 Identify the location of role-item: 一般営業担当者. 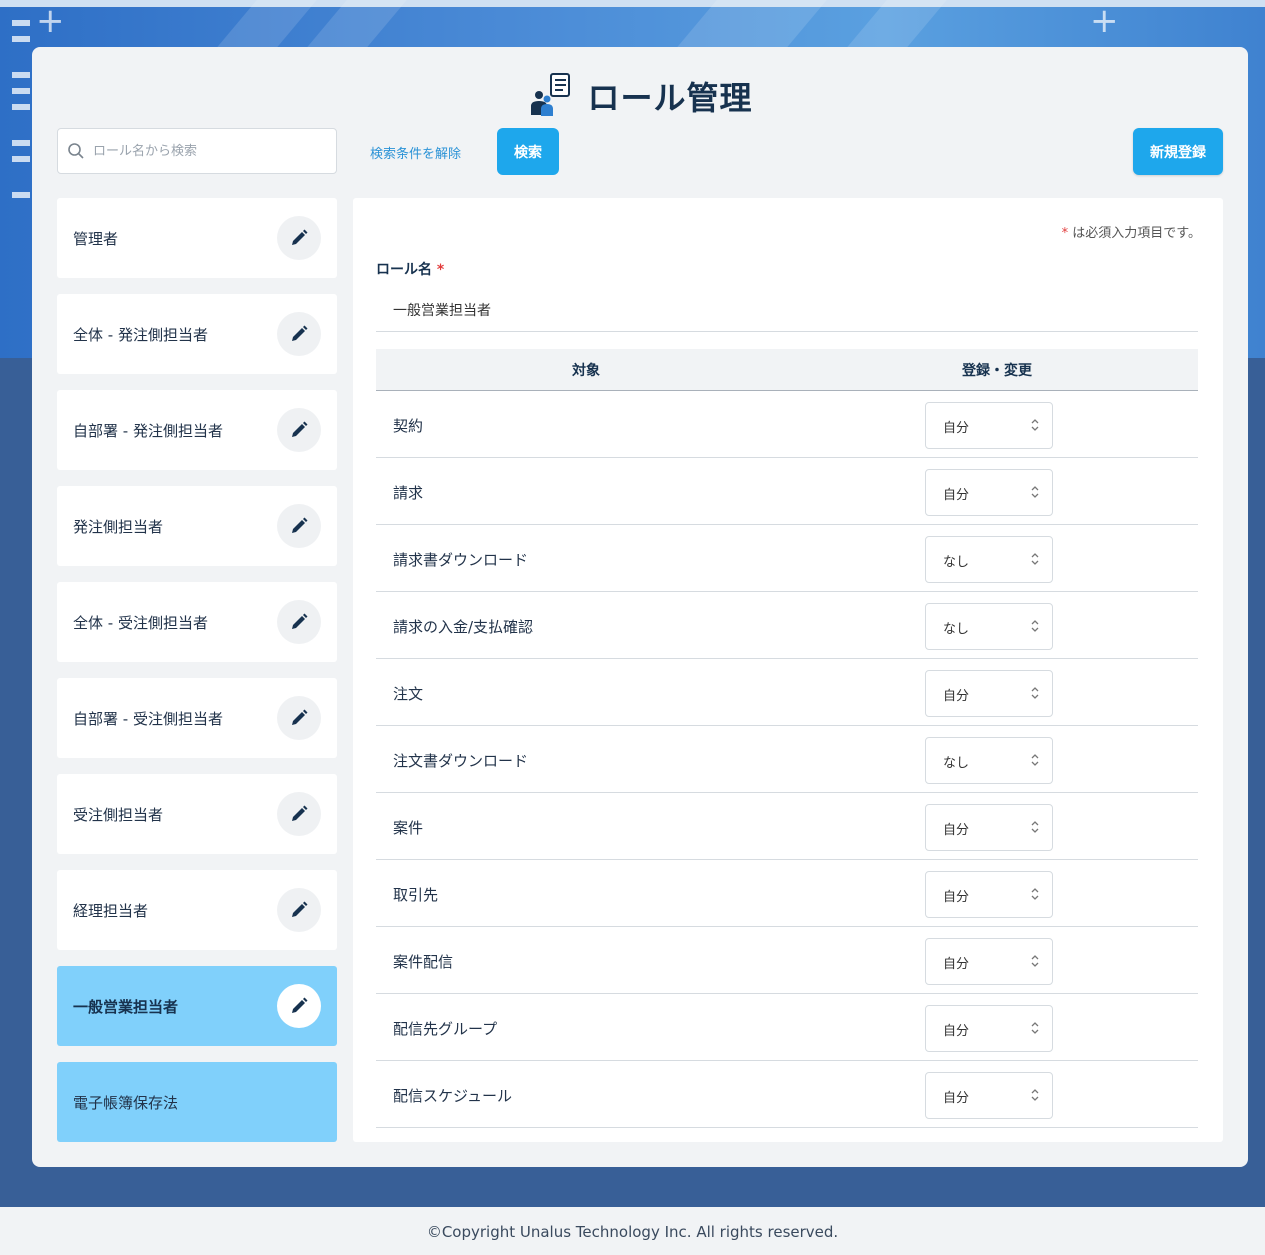
(197, 1006).